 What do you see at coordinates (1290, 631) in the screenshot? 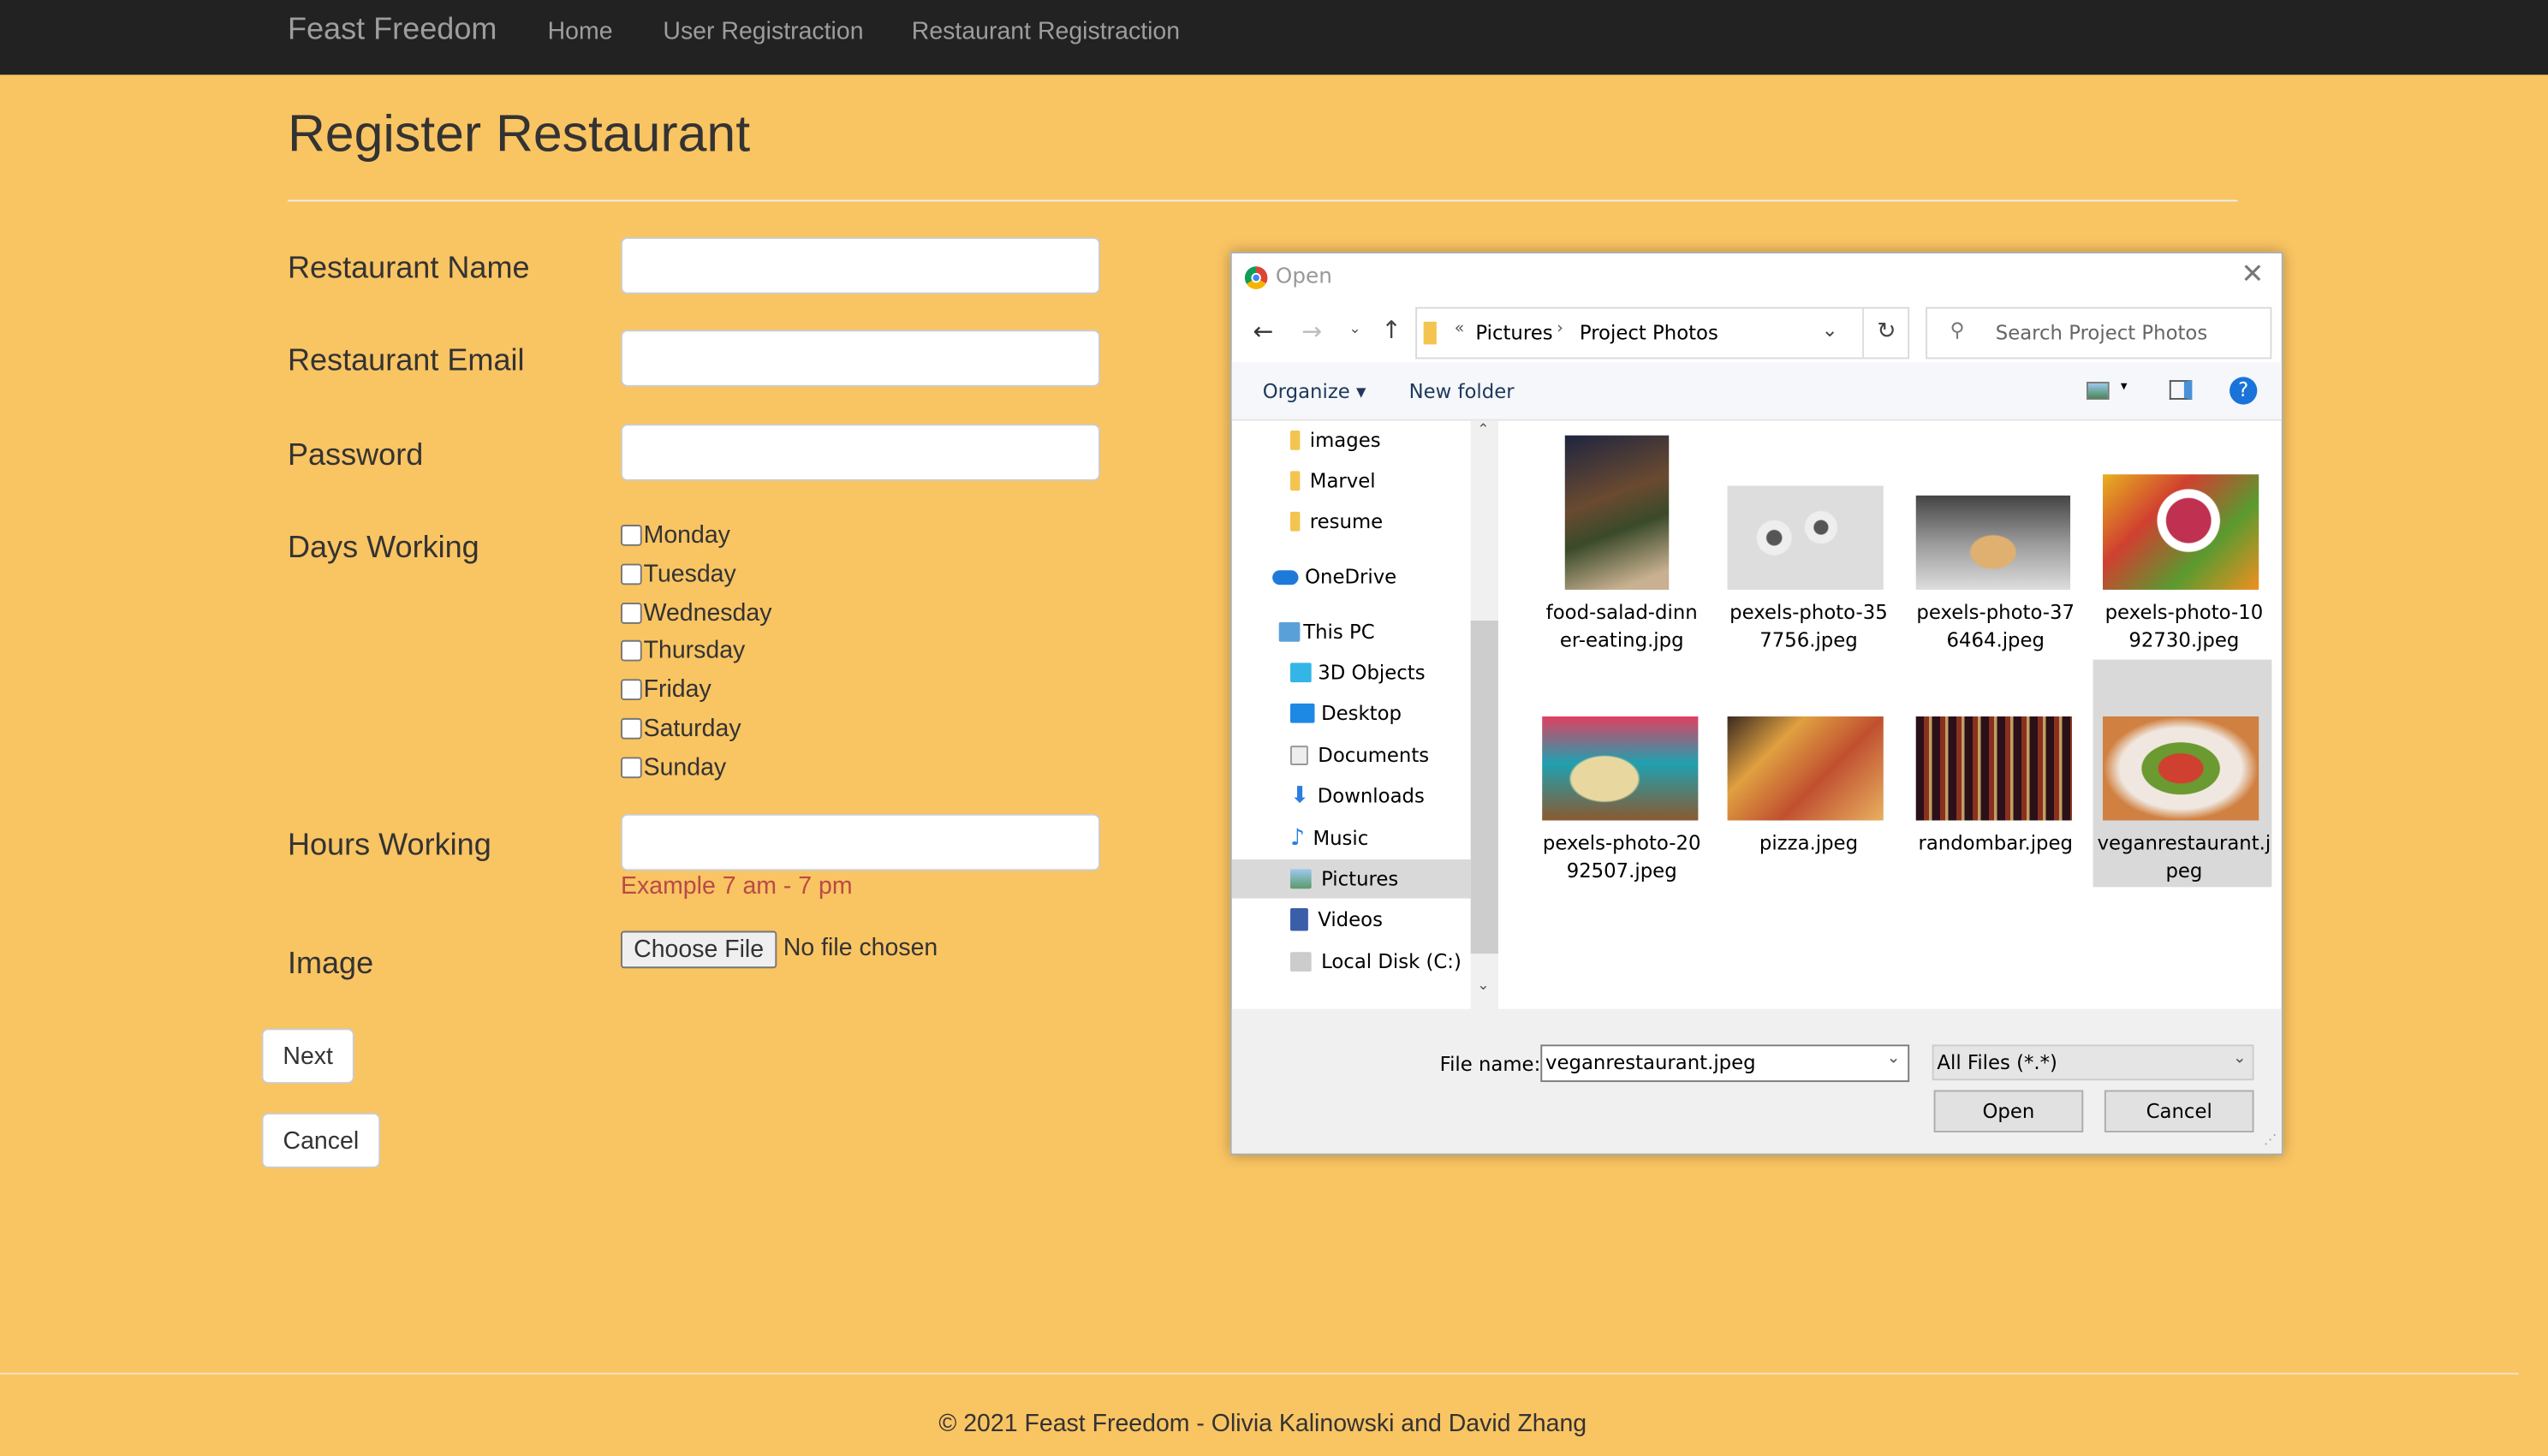
I see `computer-icon` at bounding box center [1290, 631].